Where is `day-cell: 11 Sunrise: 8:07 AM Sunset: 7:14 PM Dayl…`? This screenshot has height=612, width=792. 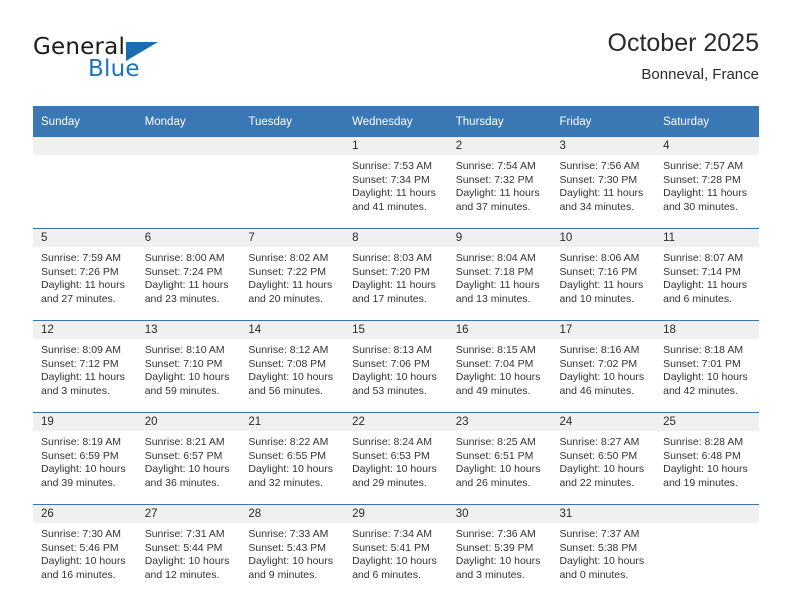 day-cell: 11 Sunrise: 8:07 AM Sunset: 7:14 PM Dayl… is located at coordinates (707, 274).